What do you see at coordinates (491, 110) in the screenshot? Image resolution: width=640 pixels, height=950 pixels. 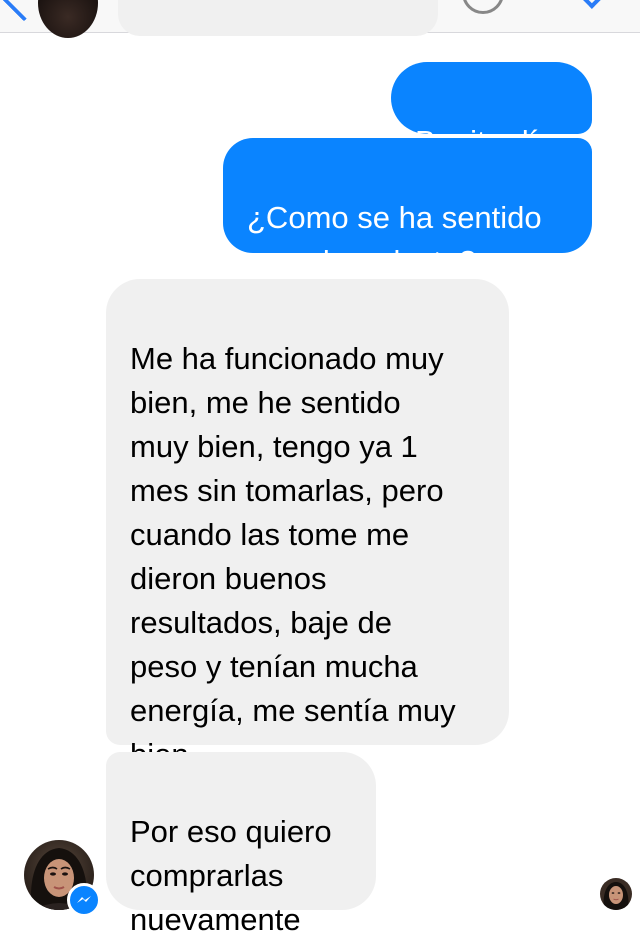 I see `outgoing-message: Bonito día` at bounding box center [491, 110].